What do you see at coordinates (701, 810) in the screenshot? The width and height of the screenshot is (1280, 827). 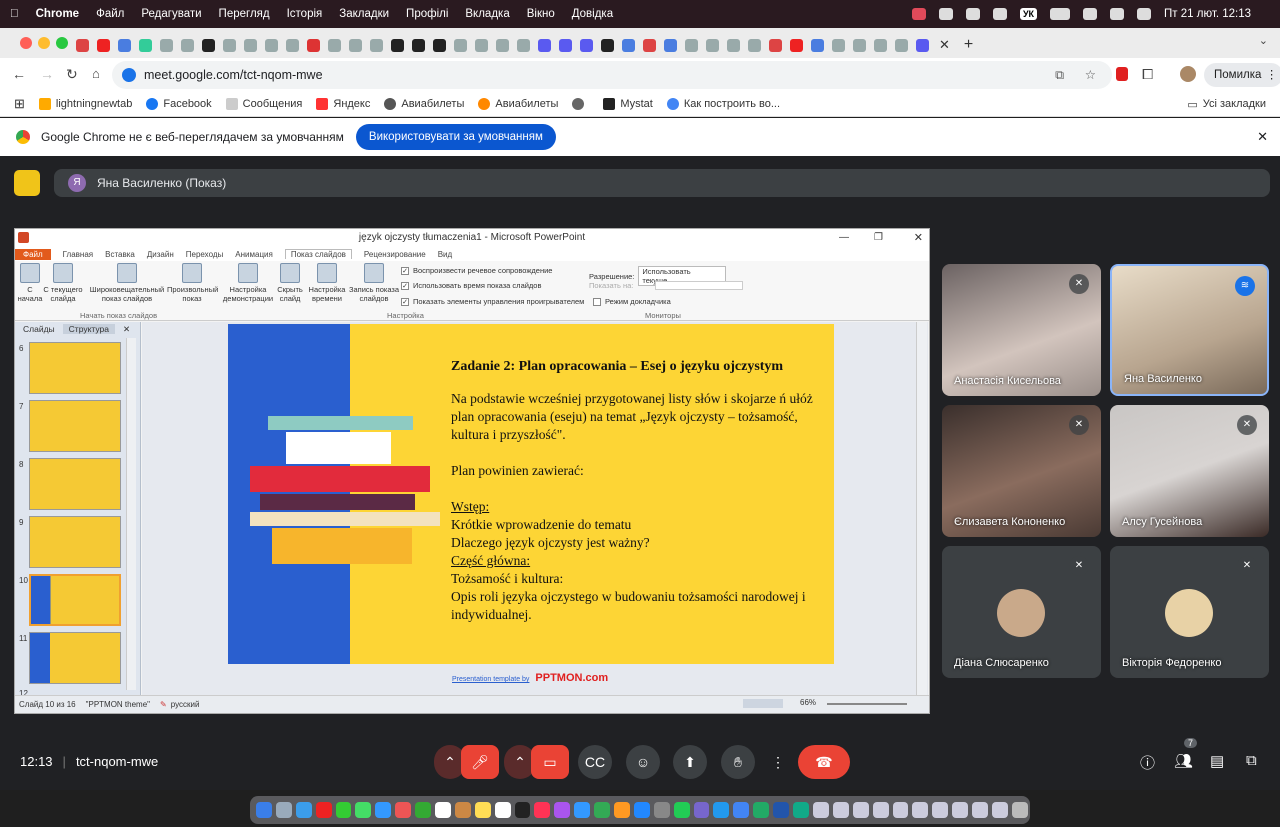 I see `viber-icon` at bounding box center [701, 810].